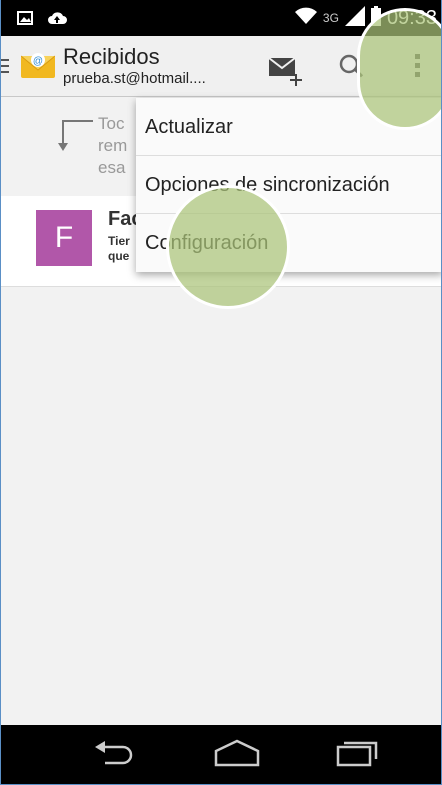 Image resolution: width=442 pixels, height=785 pixels. Describe the element at coordinates (112, 167) in the screenshot. I see `hint-line: esa` at that location.